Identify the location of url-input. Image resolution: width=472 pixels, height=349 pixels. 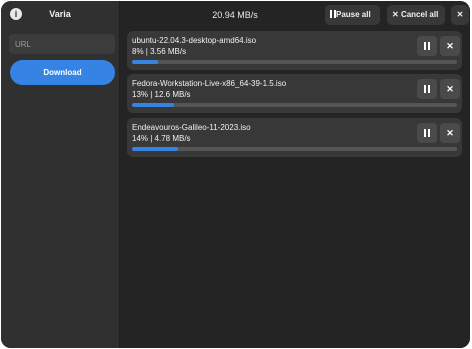
(62, 44).